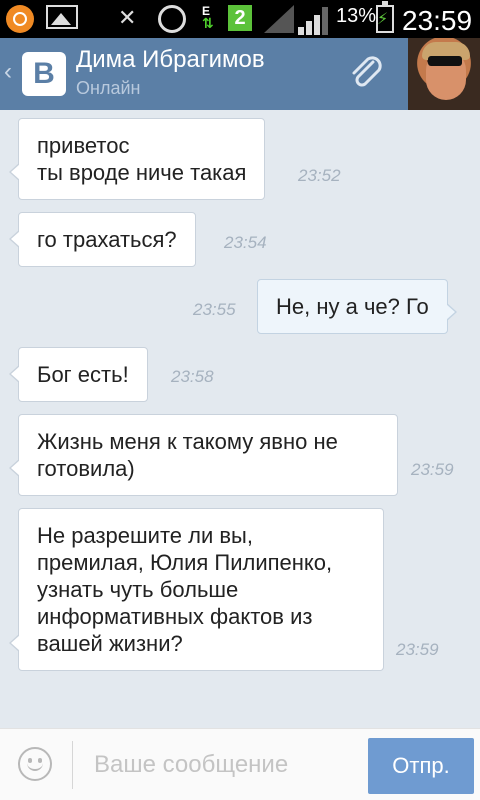 Image resolution: width=480 pixels, height=800 pixels. I want to click on message-text-line: премилая, Юлия Пилипенко,, so click(185, 562).